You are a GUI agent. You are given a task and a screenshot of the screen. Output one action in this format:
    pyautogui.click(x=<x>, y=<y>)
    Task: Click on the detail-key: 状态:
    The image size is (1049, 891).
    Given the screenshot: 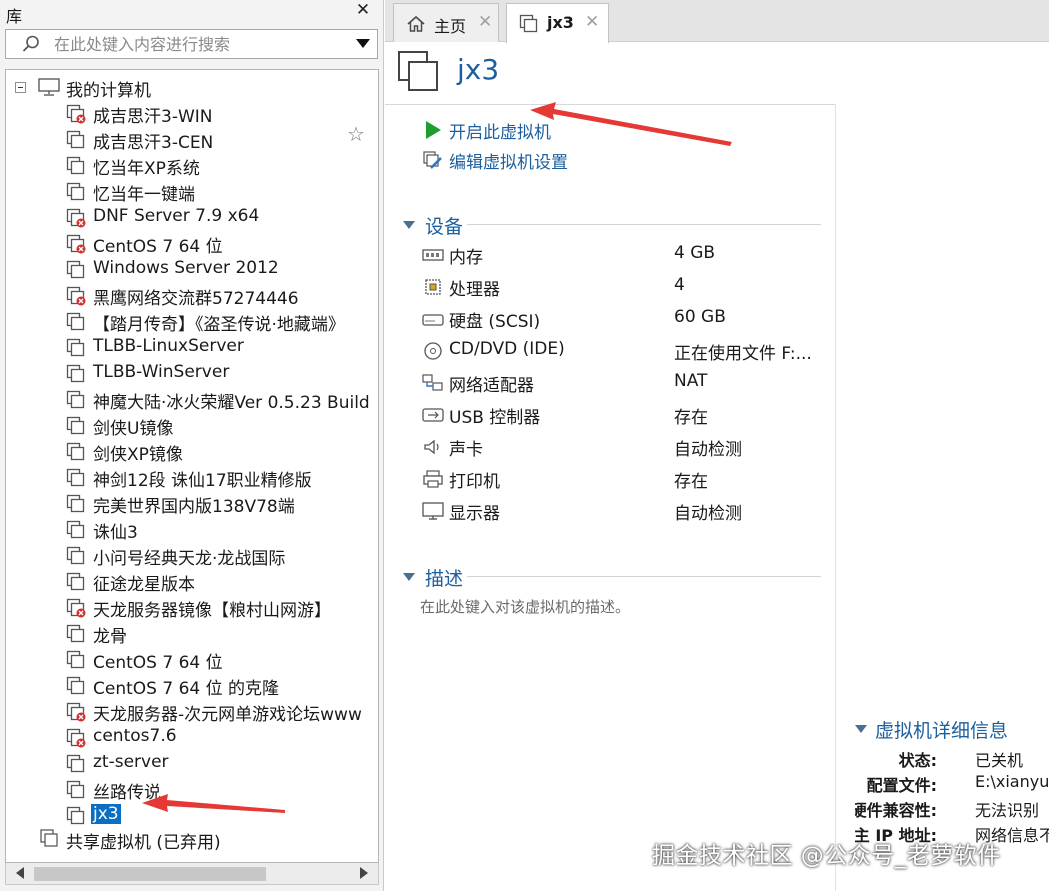 What is the action you would take?
    pyautogui.click(x=917, y=760)
    